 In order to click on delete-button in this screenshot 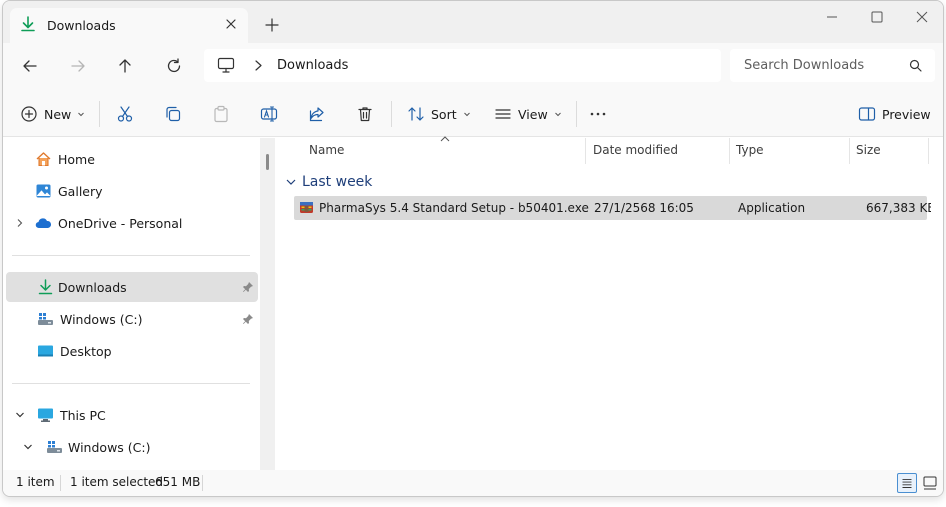, I will do `click(365, 114)`.